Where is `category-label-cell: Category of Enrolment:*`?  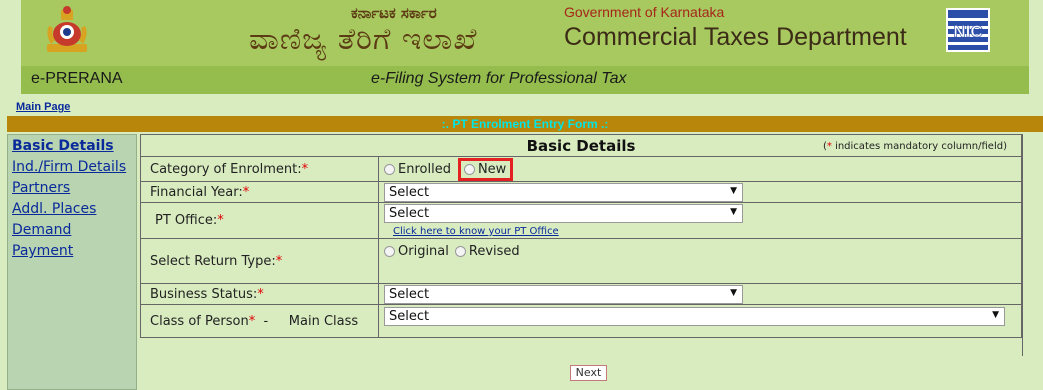
category-label-cell: Category of Enrolment:* is located at coordinates (259, 169).